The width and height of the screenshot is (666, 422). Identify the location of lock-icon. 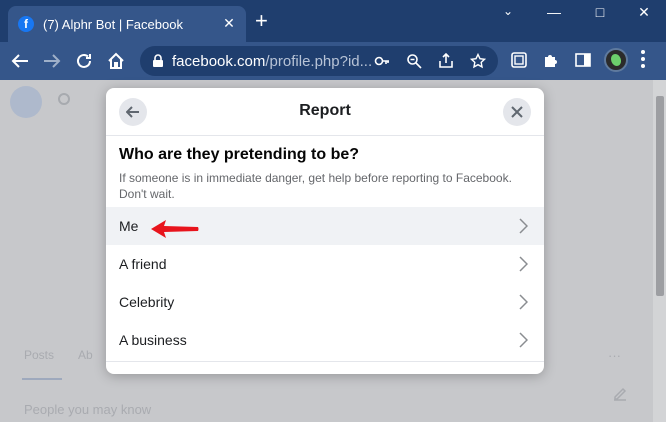
(158, 60).